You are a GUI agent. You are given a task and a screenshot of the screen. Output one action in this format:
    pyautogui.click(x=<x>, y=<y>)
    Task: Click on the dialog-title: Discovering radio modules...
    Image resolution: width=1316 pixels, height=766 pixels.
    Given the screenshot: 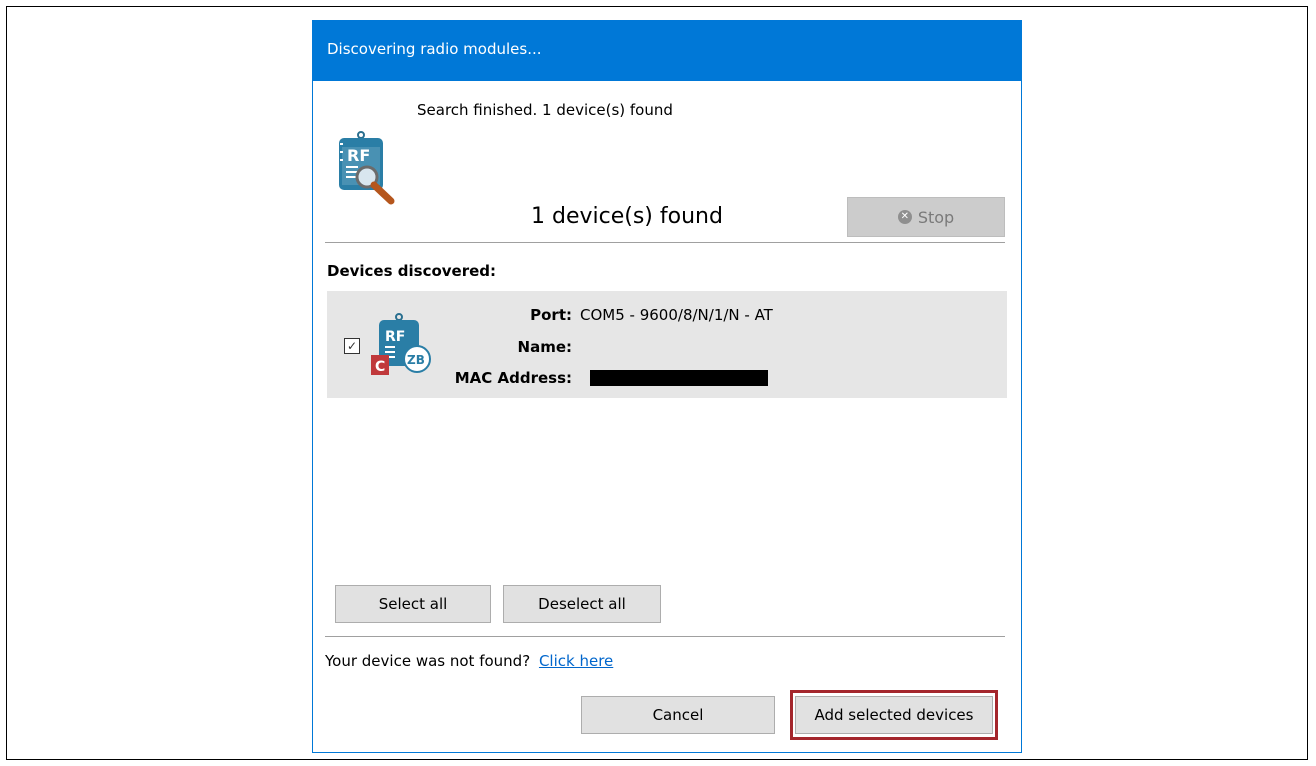 What is the action you would take?
    pyautogui.click(x=434, y=49)
    